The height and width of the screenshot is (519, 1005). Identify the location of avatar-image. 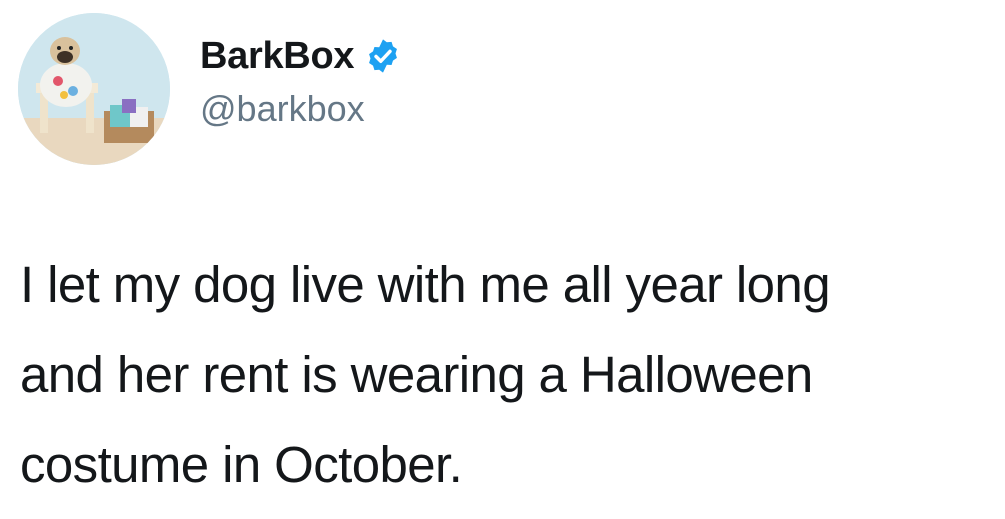
(94, 89).